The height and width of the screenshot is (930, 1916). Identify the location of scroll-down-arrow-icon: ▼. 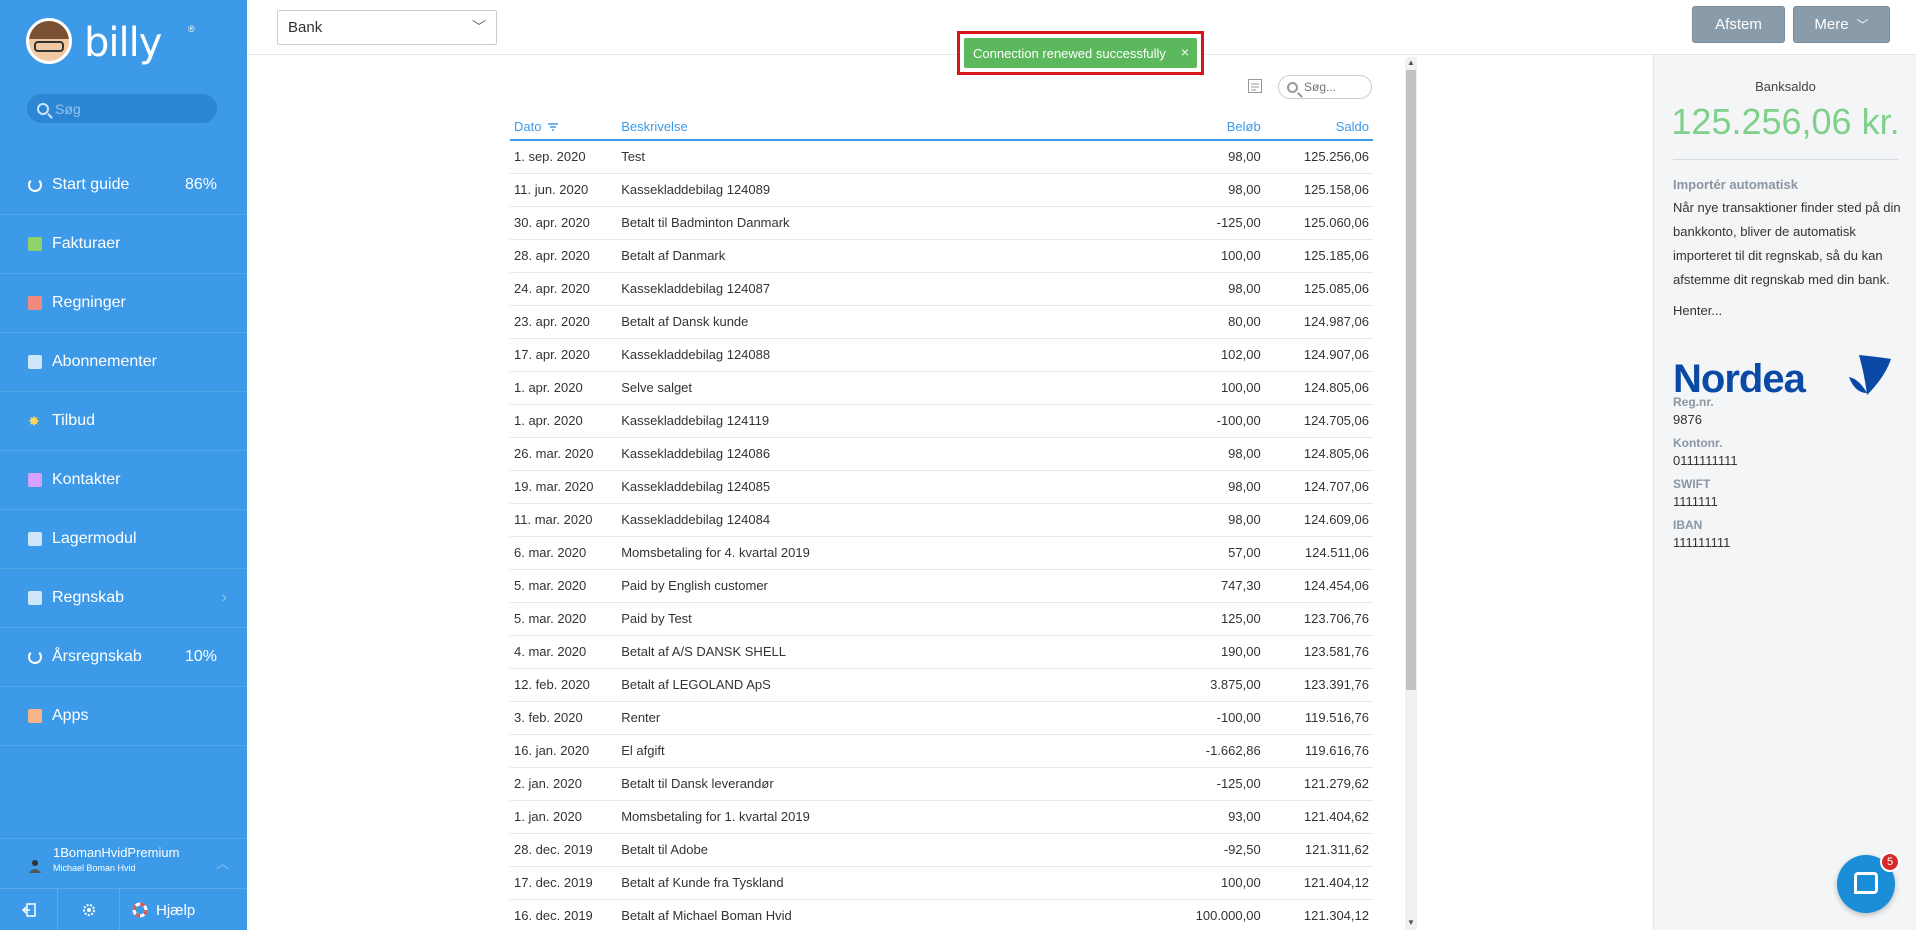
(1411, 922).